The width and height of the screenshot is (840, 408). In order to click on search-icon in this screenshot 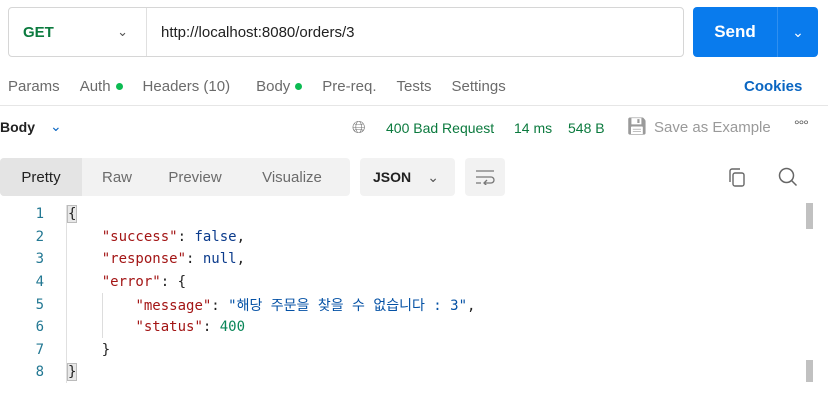, I will do `click(788, 177)`.